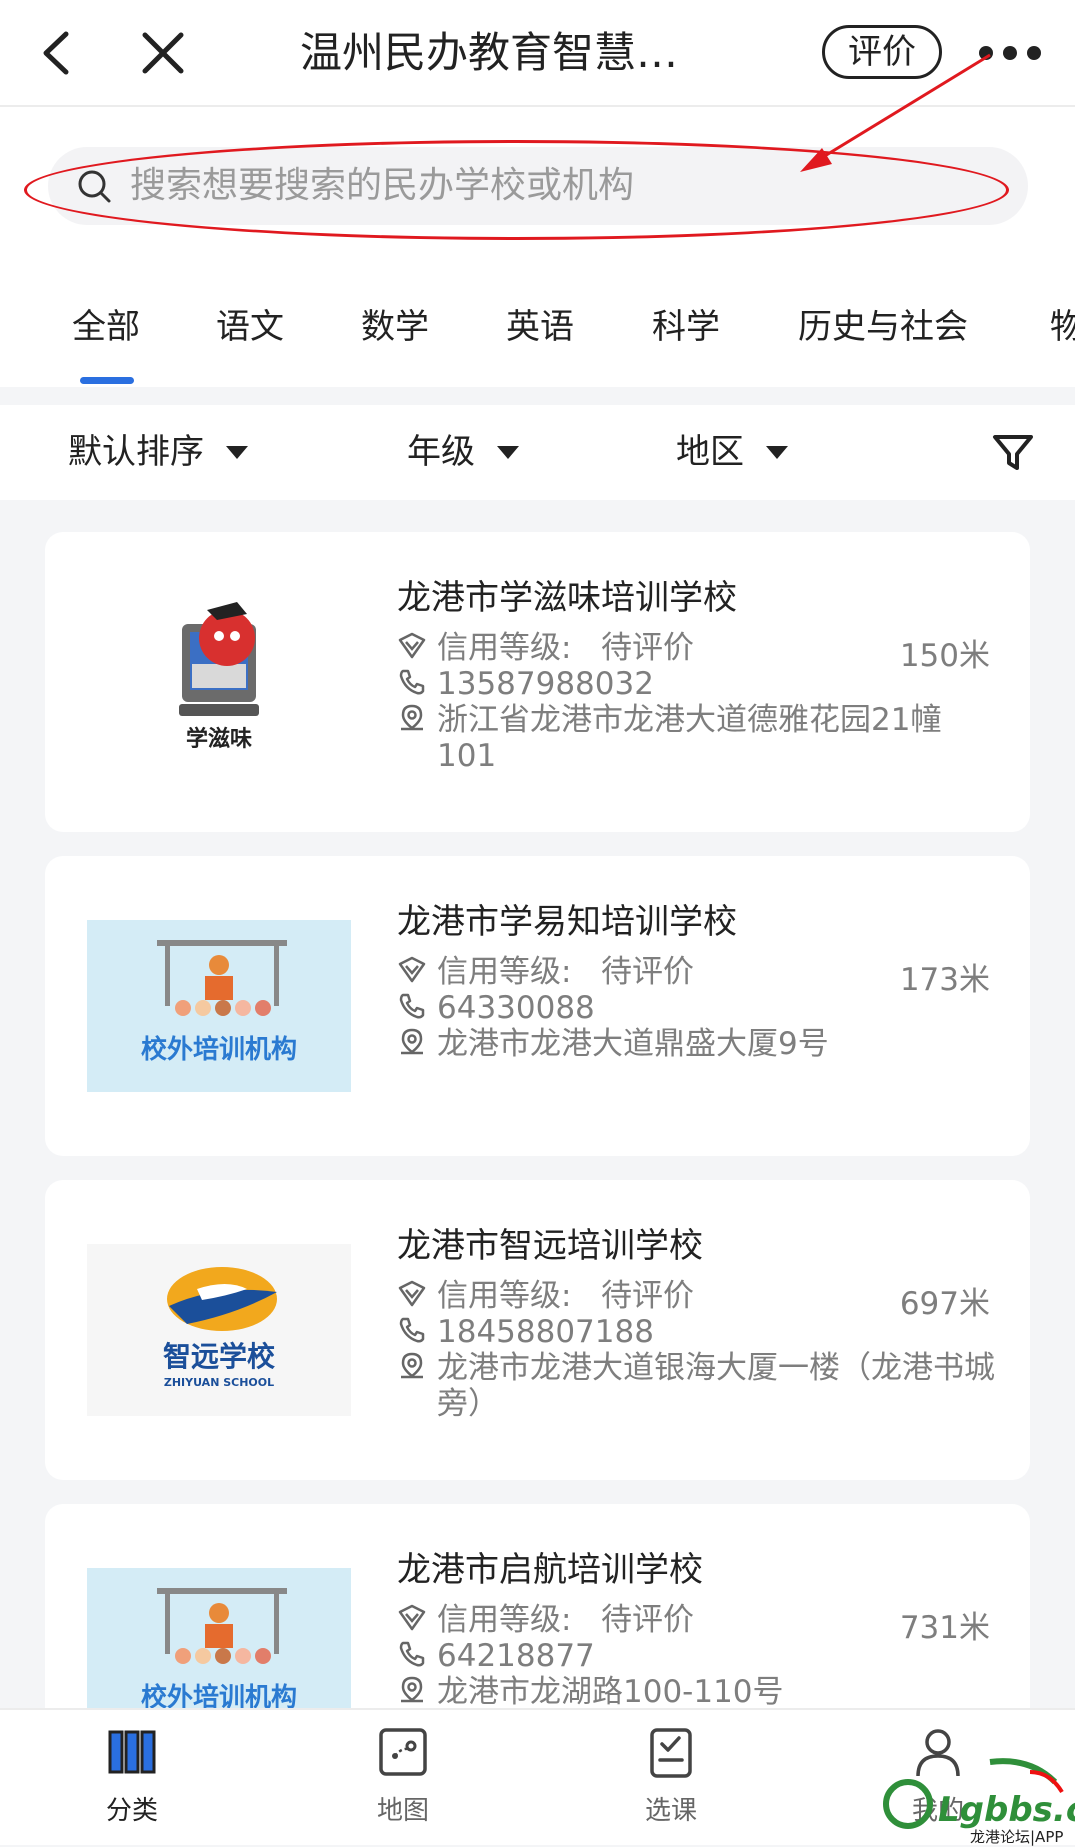  I want to click on logo-text: 校外培训机构, so click(219, 1049).